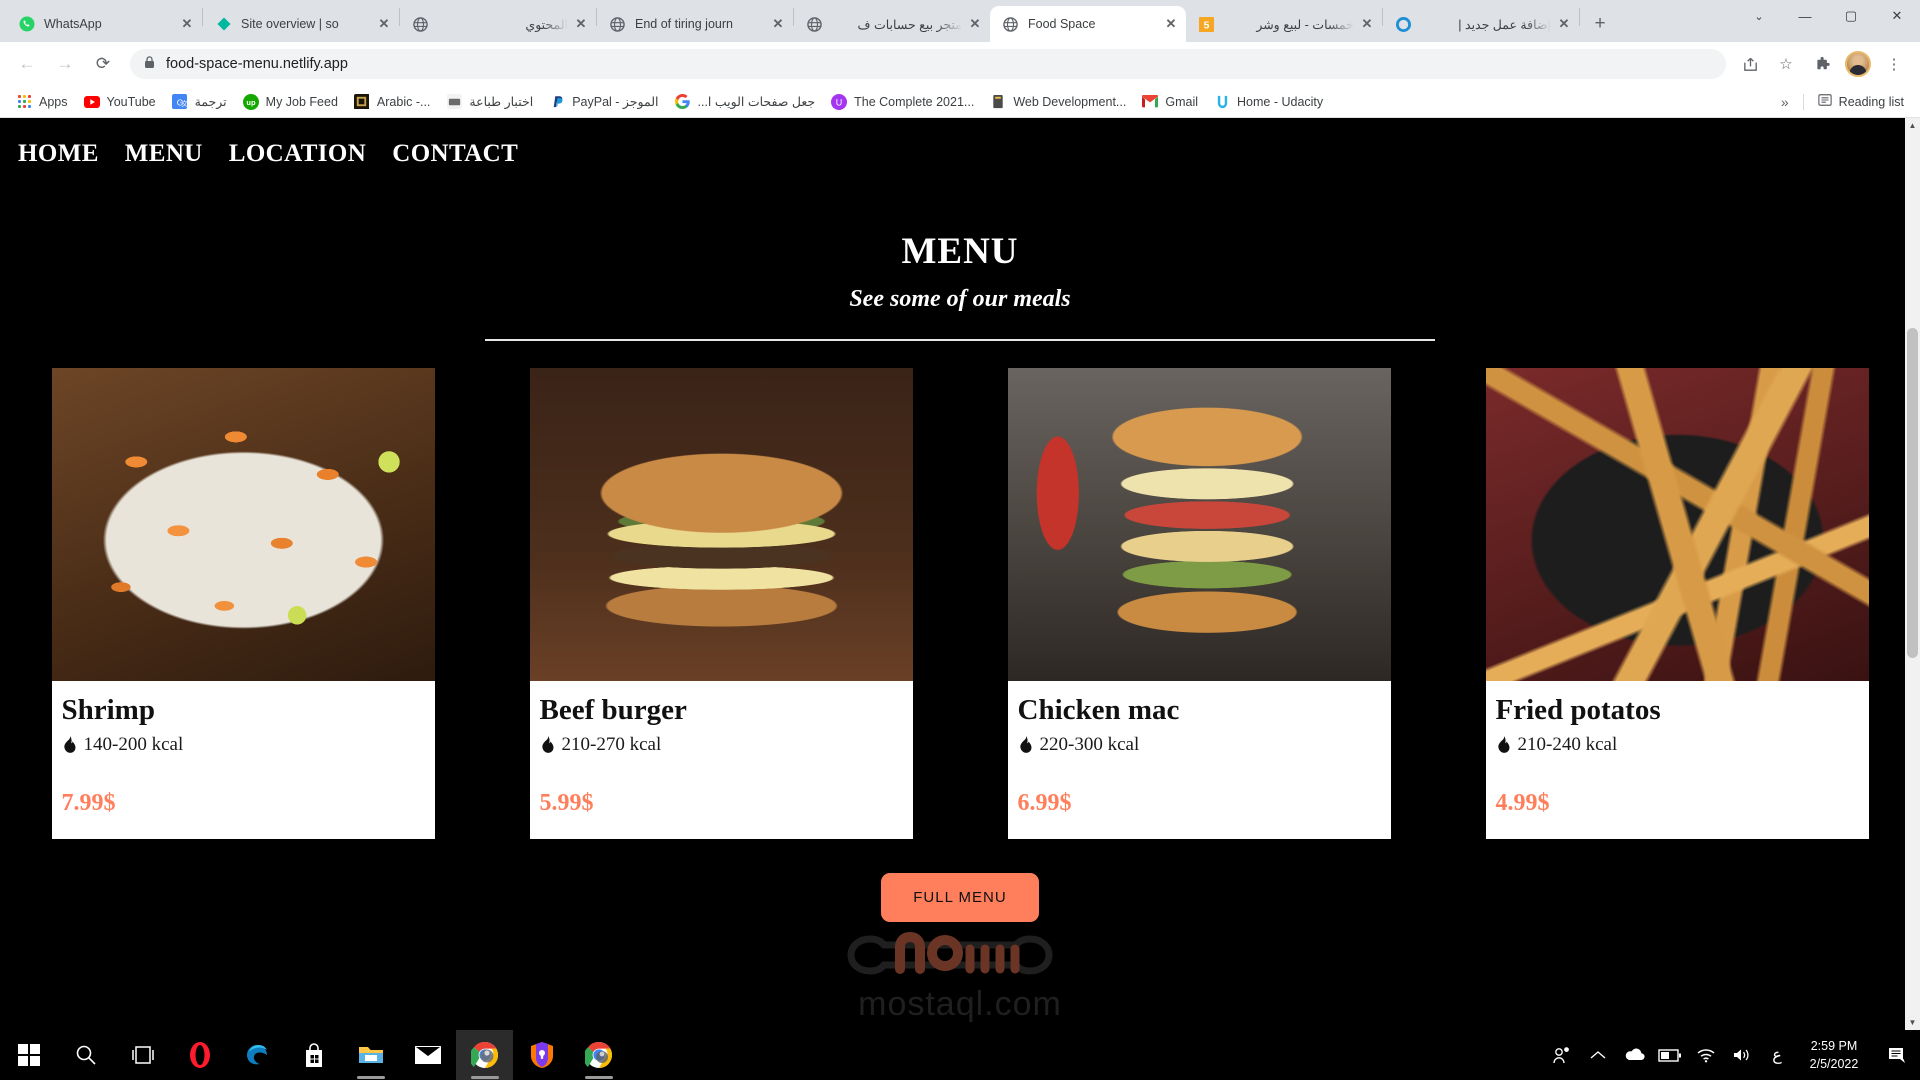 This screenshot has height=1080, width=1920. What do you see at coordinates (1598, 1055) in the screenshot?
I see `show-hidden-icons-button` at bounding box center [1598, 1055].